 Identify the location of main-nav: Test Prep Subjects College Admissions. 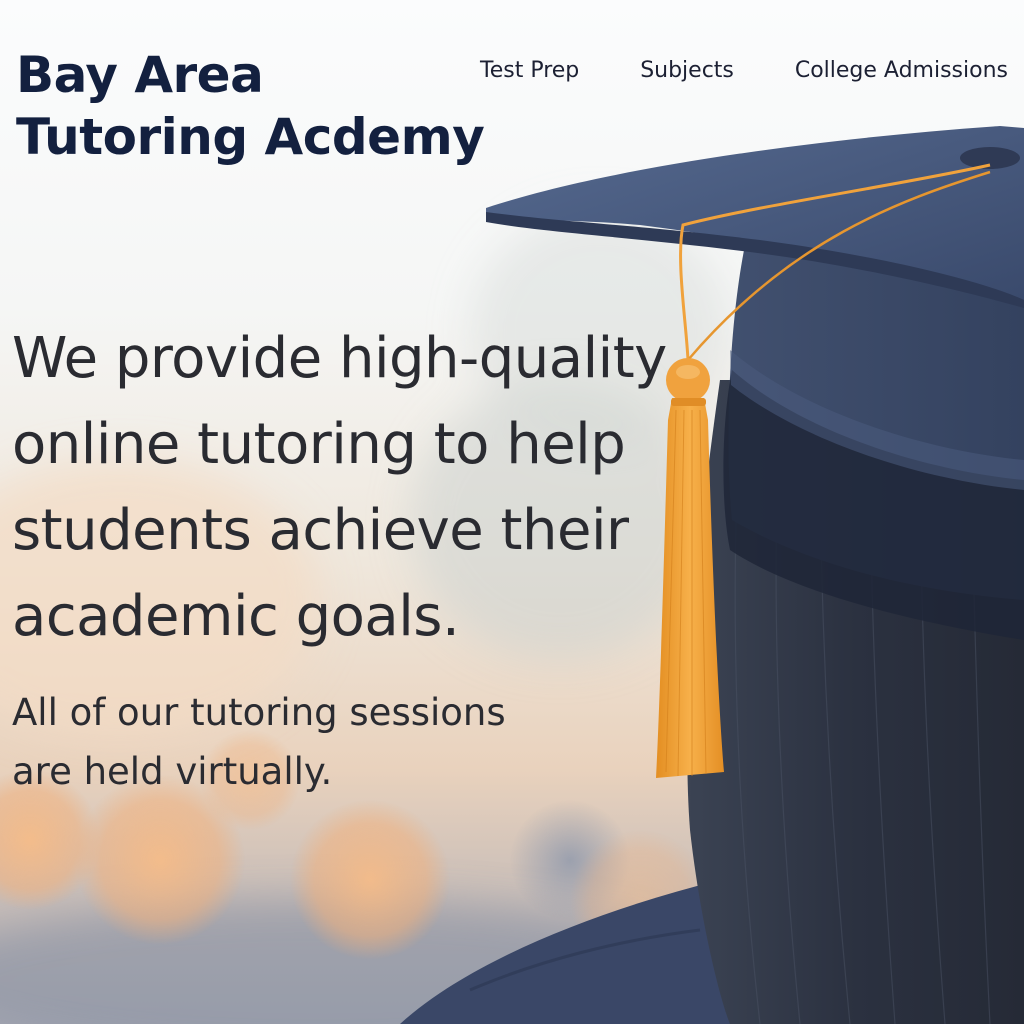
(744, 70).